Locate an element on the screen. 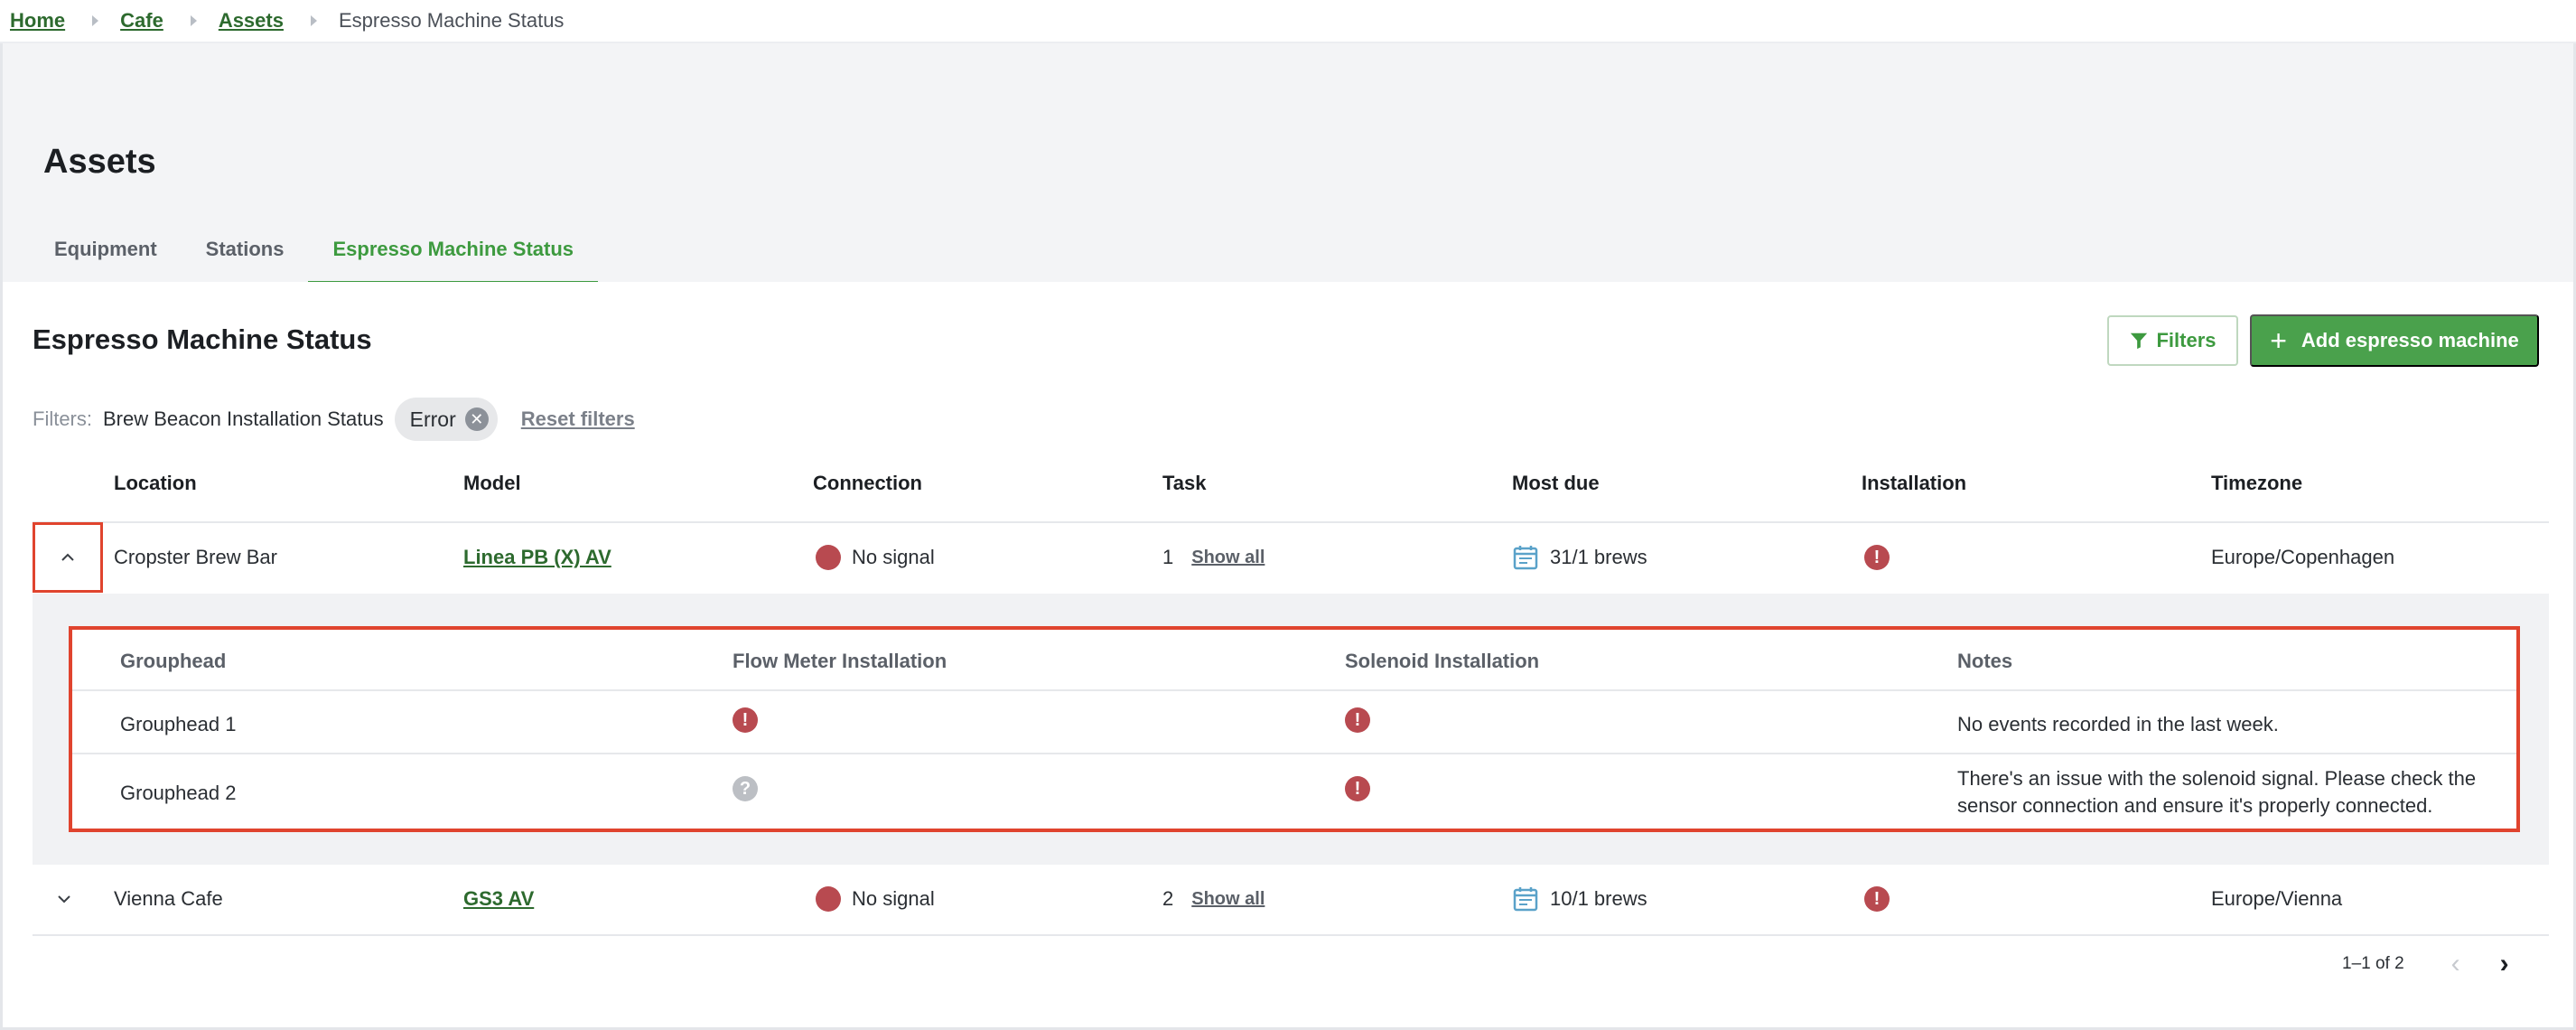 The height and width of the screenshot is (1030, 2576). add-button-label: Add espresso machine is located at coordinates (2410, 340).